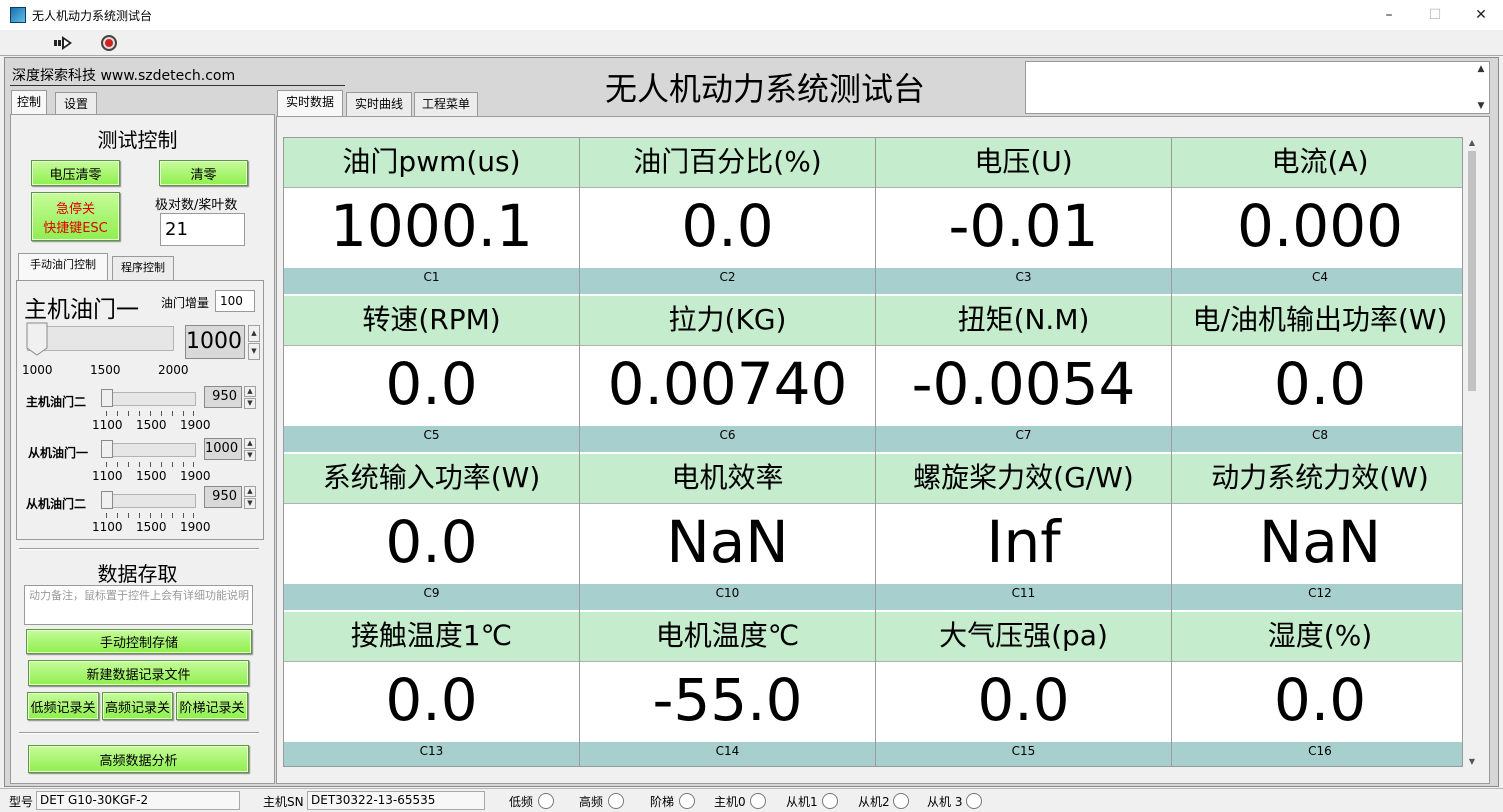 This screenshot has width=1503, height=812. Describe the element at coordinates (29, 103) in the screenshot. I see `tab-control: 控制` at that location.